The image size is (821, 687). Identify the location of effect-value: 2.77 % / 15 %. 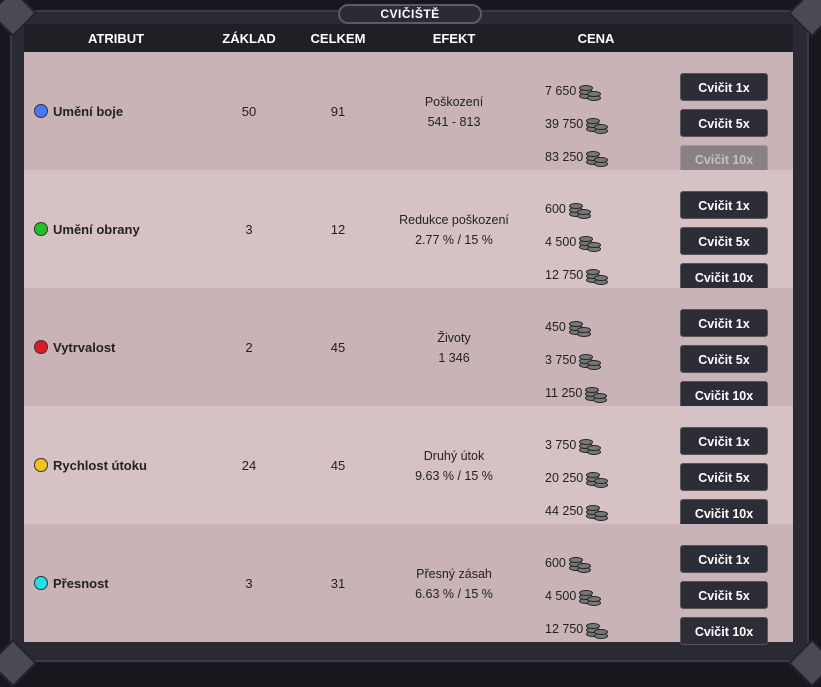
(454, 240).